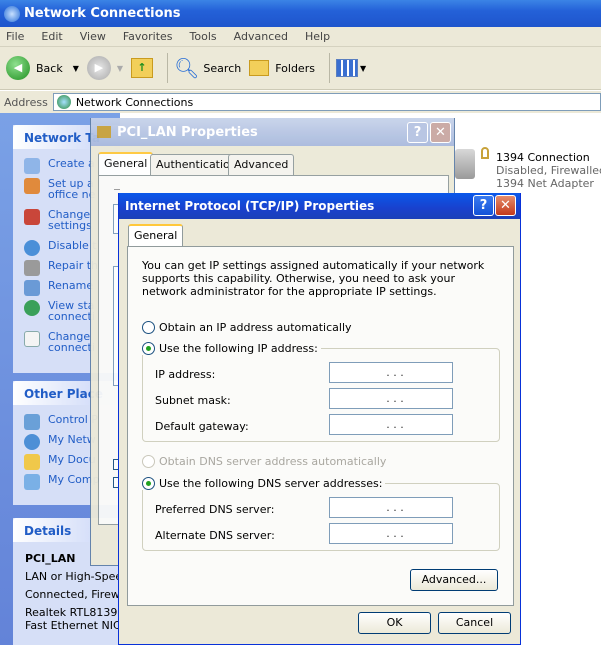 Image resolution: width=601 pixels, height=645 pixels. I want to click on folders-icon, so click(259, 68).